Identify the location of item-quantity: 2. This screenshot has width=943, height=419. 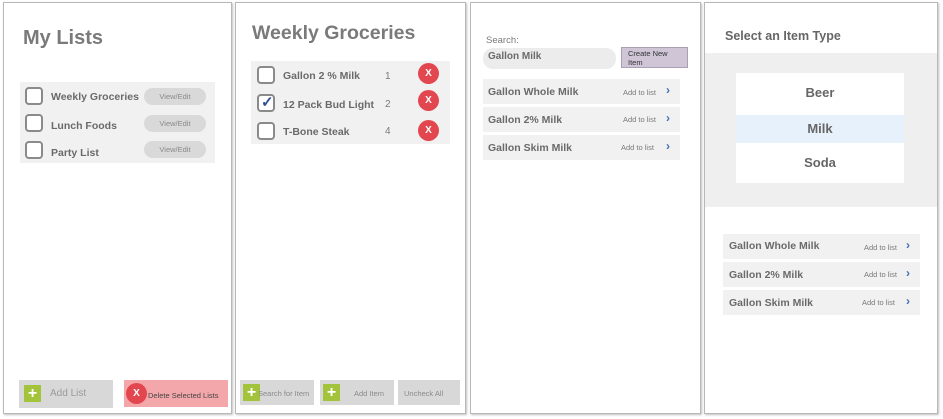
(388, 104).